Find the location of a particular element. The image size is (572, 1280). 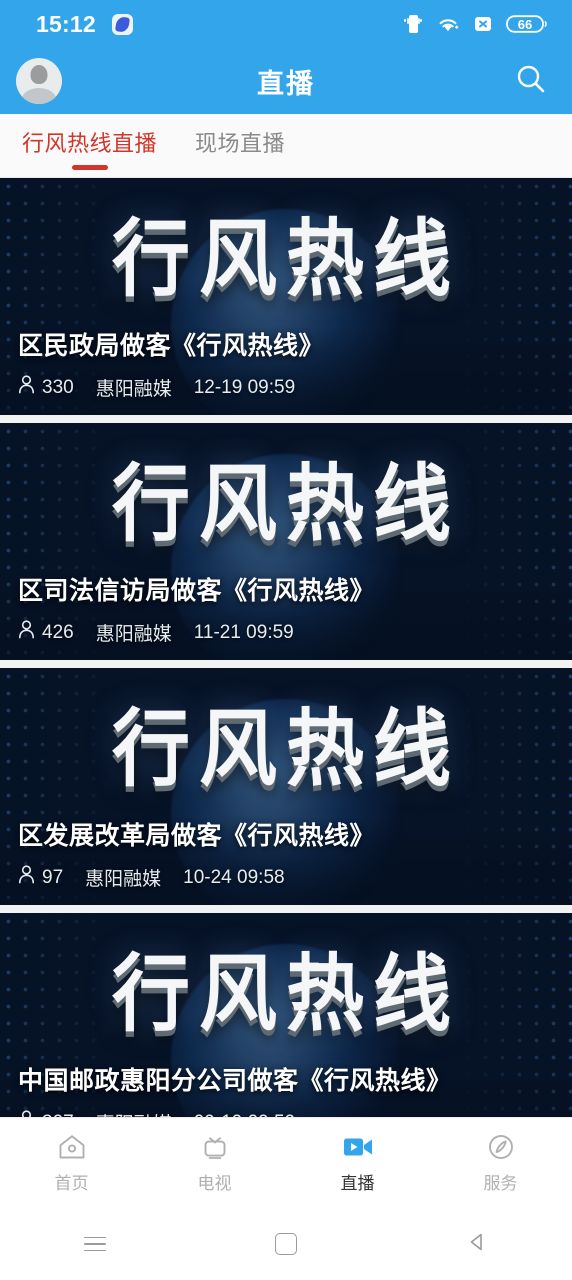

card-time: 10-24 09:58 is located at coordinates (234, 877).